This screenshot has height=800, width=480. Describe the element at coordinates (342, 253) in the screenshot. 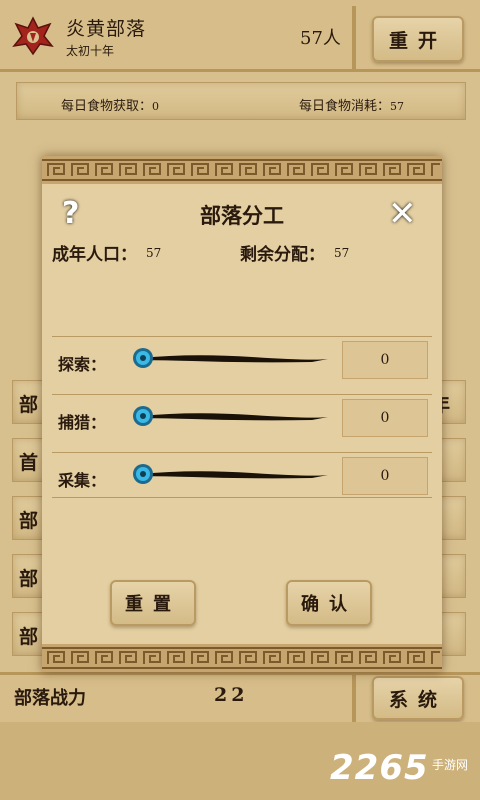

I see `remaining-allocation-value: 57` at that location.